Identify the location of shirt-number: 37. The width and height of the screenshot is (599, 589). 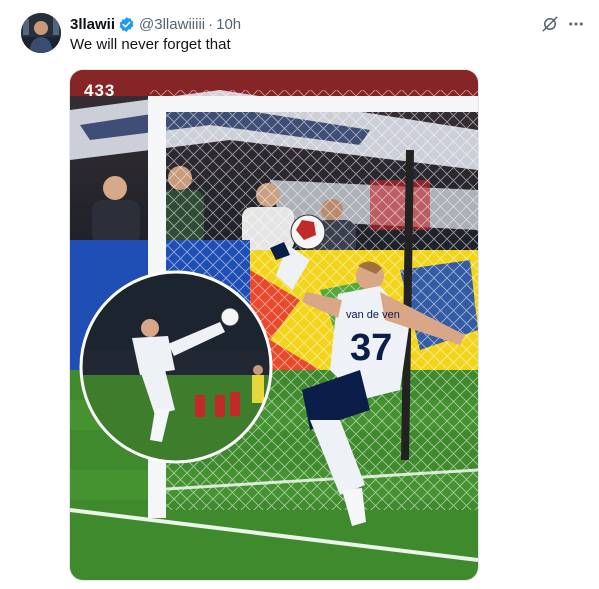
(371, 348).